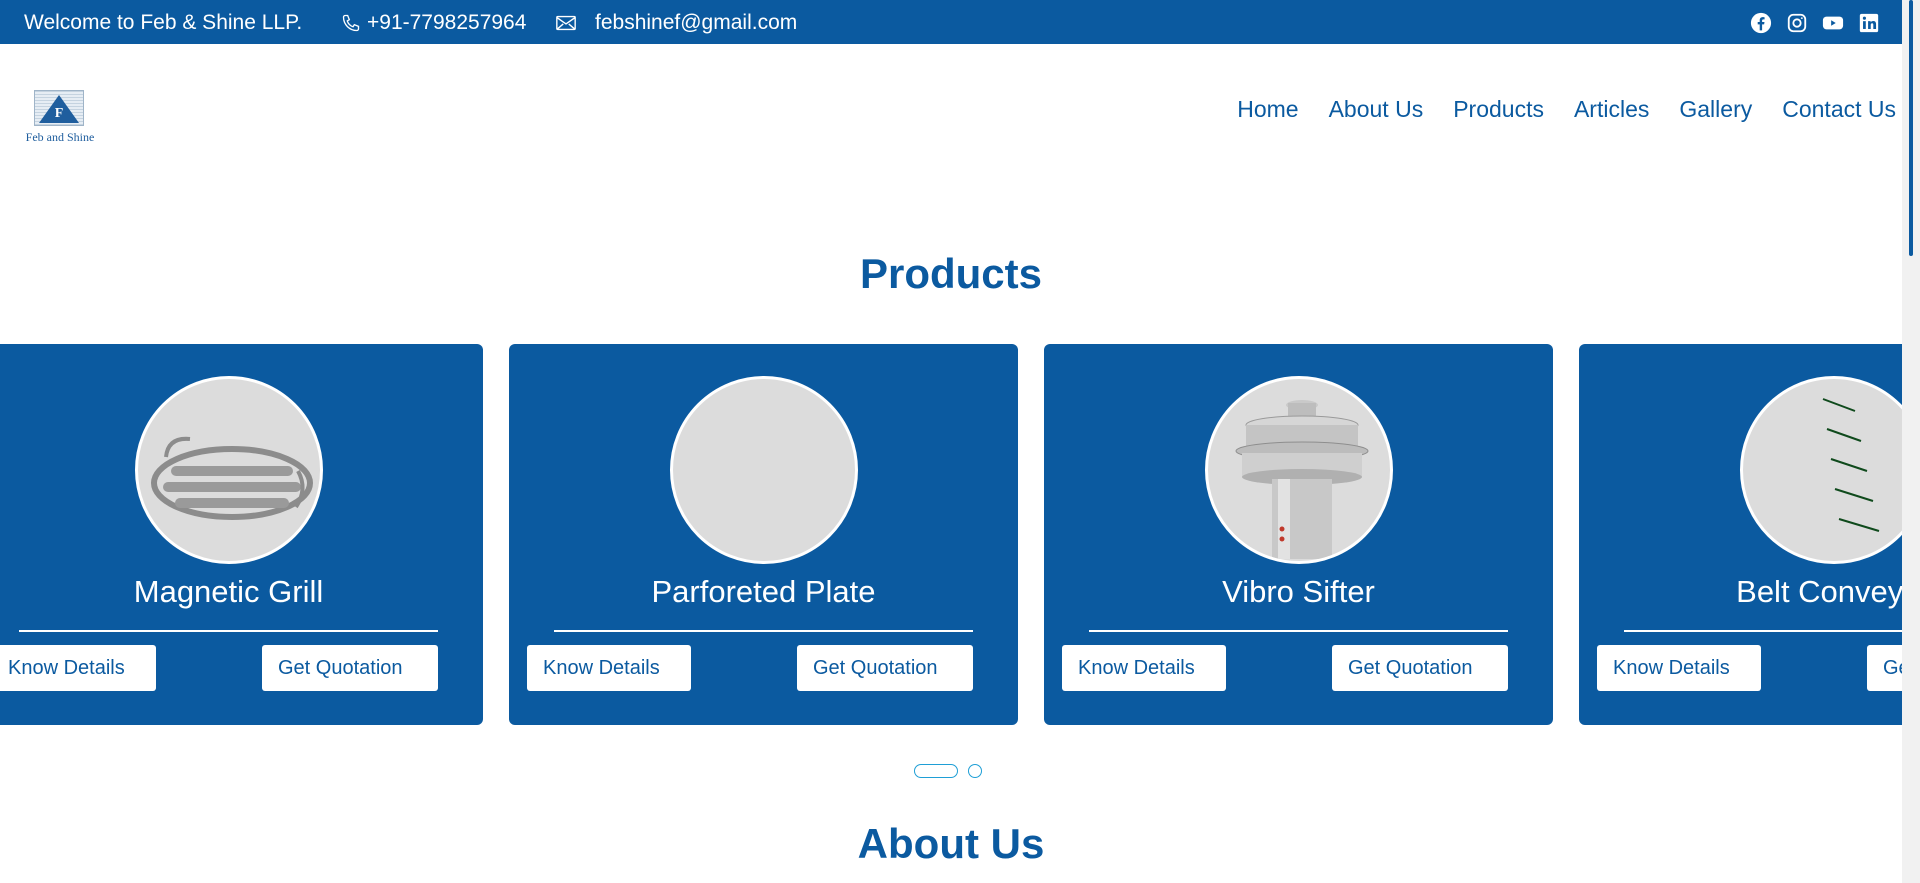 The width and height of the screenshot is (1920, 883). Describe the element at coordinates (1715, 109) in the screenshot. I see `nav-gallery: Gallery` at that location.